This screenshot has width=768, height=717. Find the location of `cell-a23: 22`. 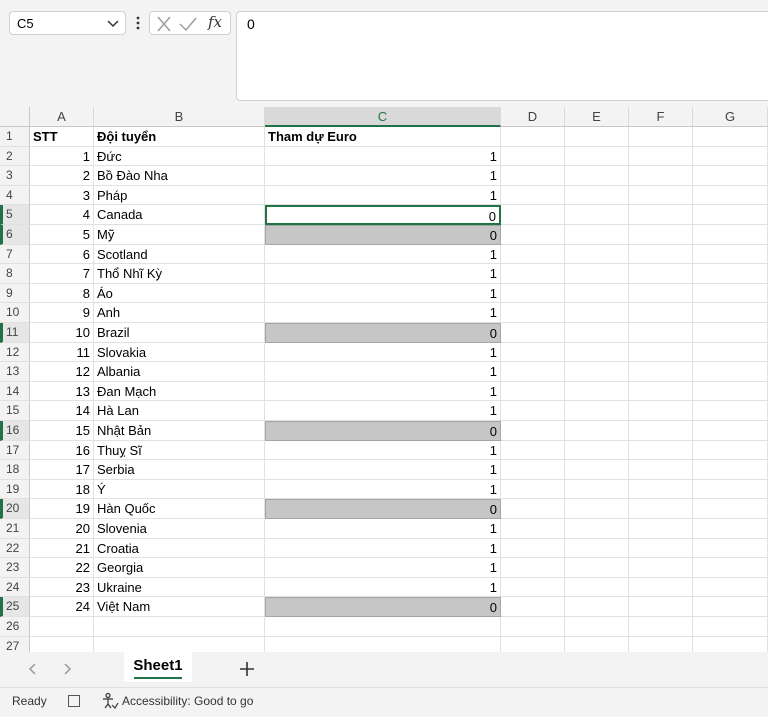

cell-a23: 22 is located at coordinates (62, 568).